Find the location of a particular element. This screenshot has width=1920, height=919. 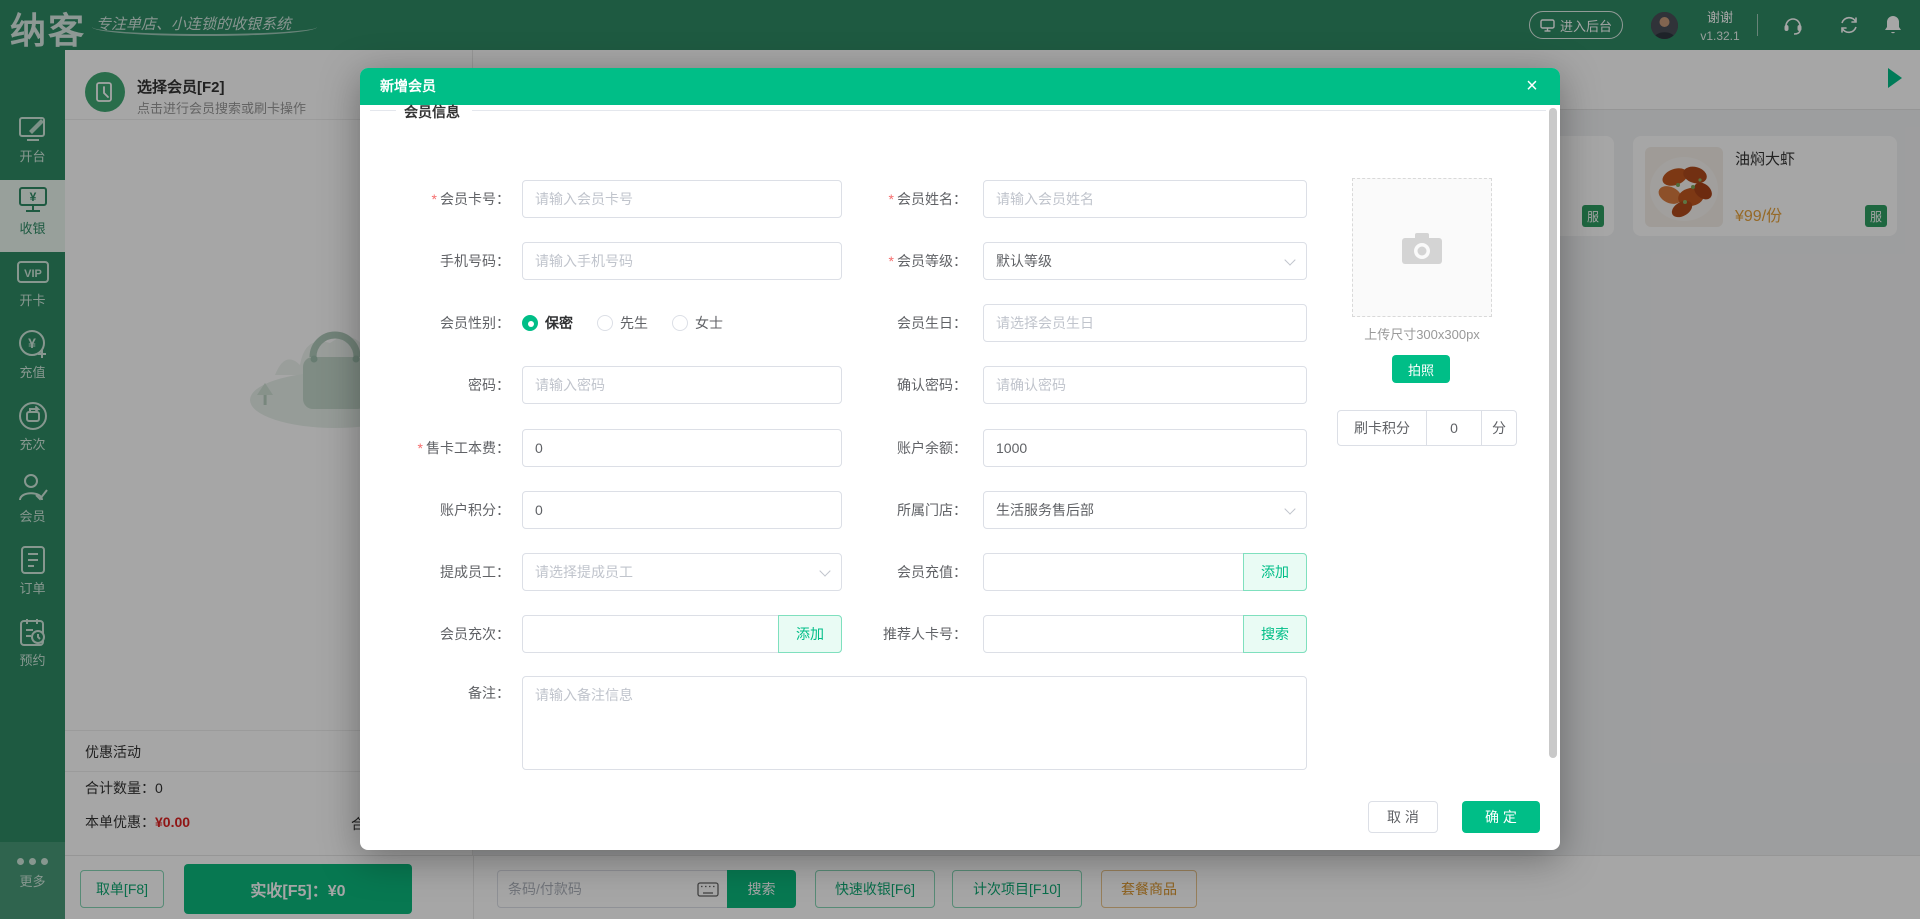

store-select is located at coordinates (1145, 510).